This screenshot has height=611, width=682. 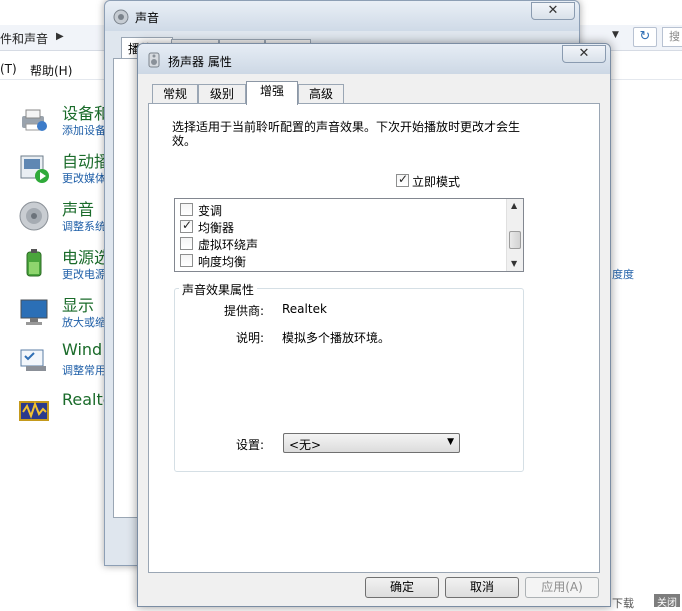 I want to click on effects-scrollbar: ▲ ▼, so click(x=514, y=235).